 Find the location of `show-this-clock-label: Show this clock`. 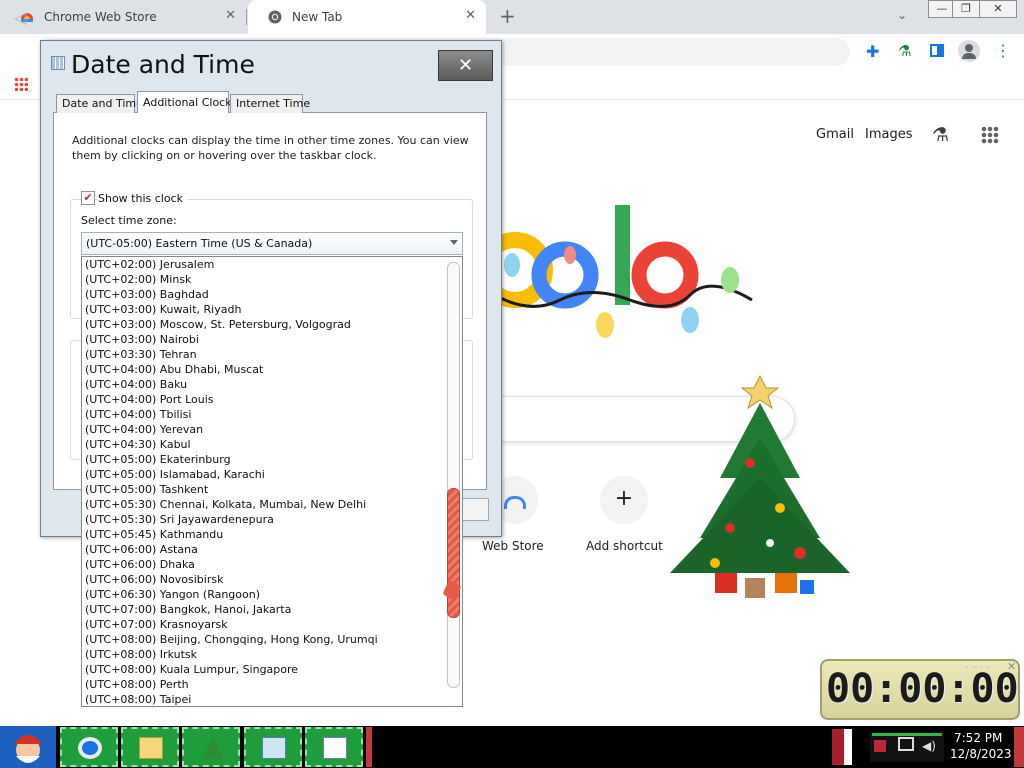

show-this-clock-label: Show this clock is located at coordinates (142, 198).